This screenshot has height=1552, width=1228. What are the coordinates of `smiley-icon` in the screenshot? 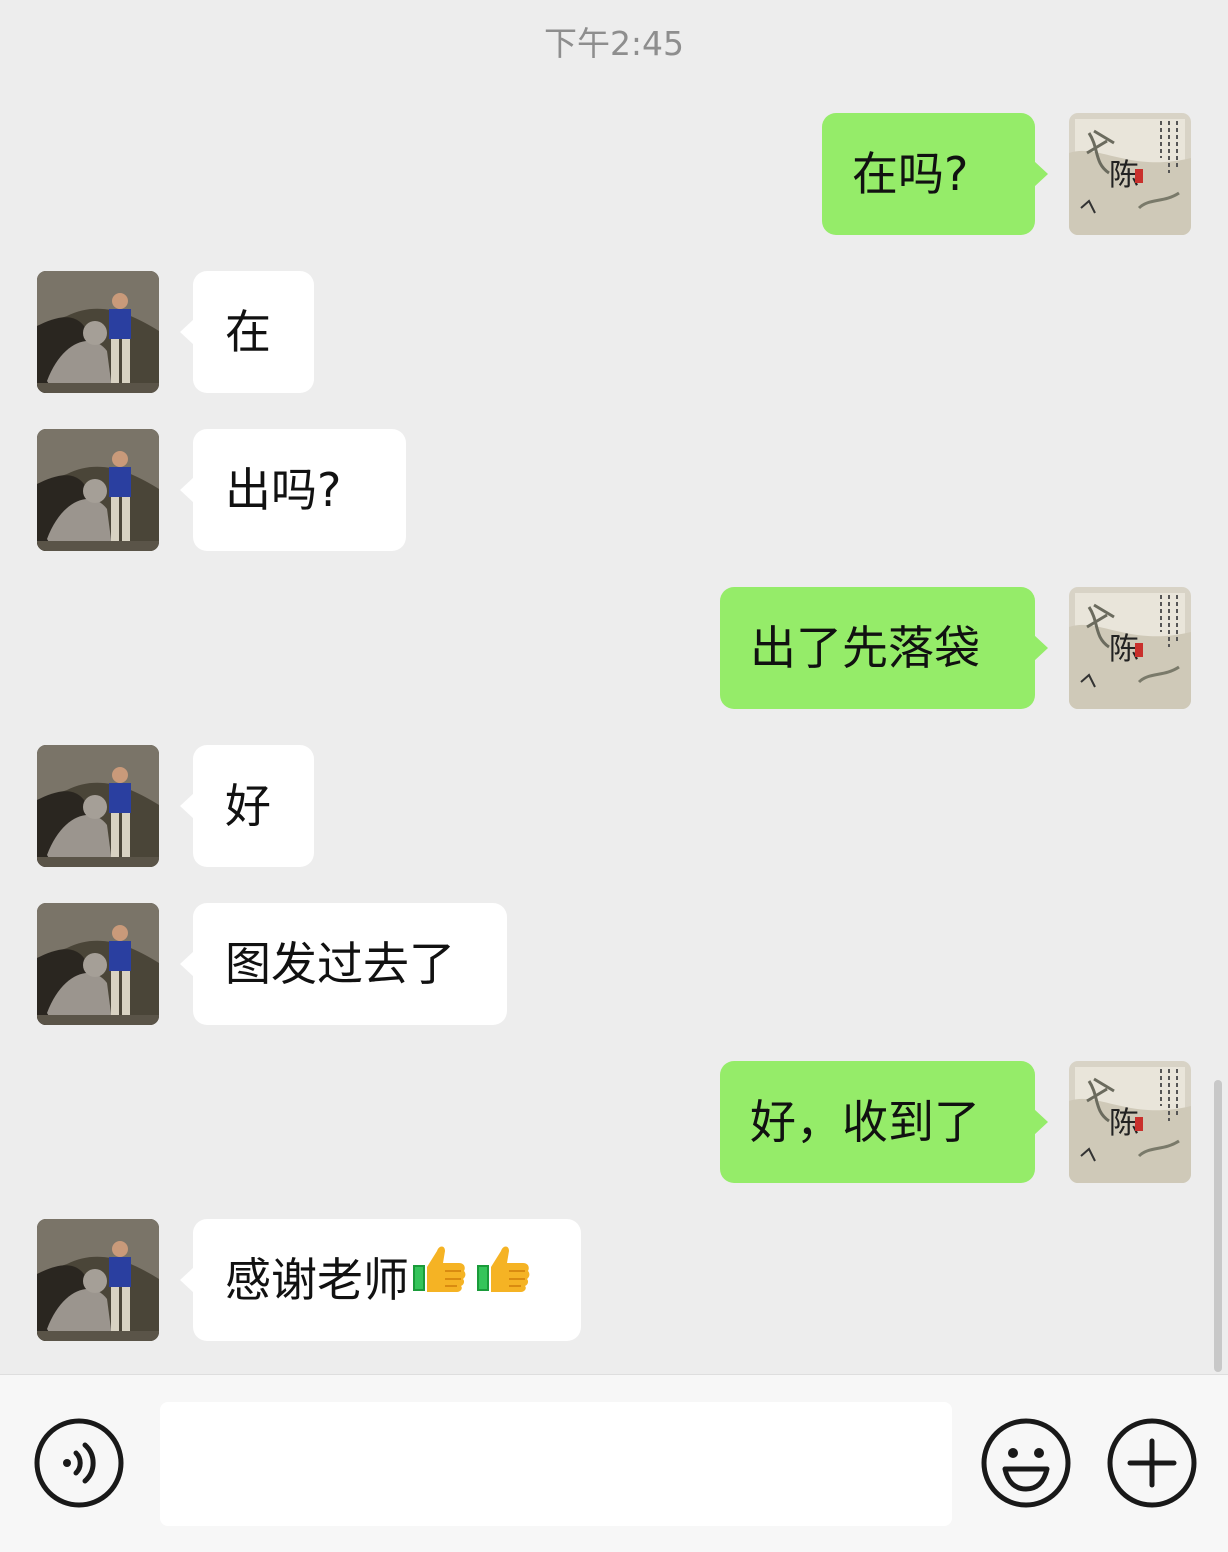 It's located at (1026, 1463).